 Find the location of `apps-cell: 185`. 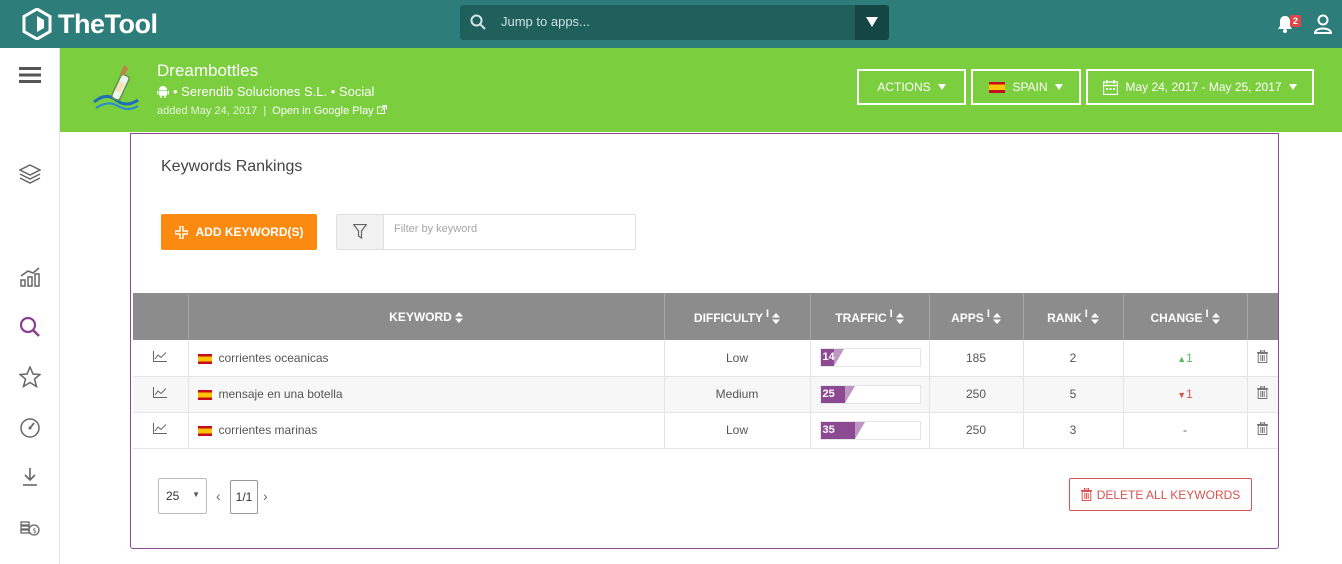

apps-cell: 185 is located at coordinates (976, 358).